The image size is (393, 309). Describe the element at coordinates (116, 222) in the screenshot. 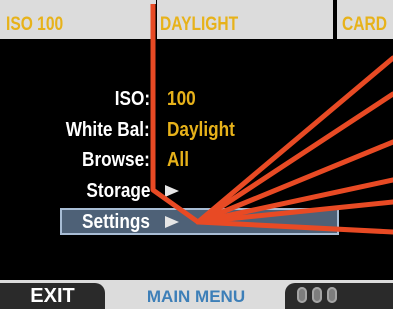

I see `menu-label-settings: Settings` at that location.